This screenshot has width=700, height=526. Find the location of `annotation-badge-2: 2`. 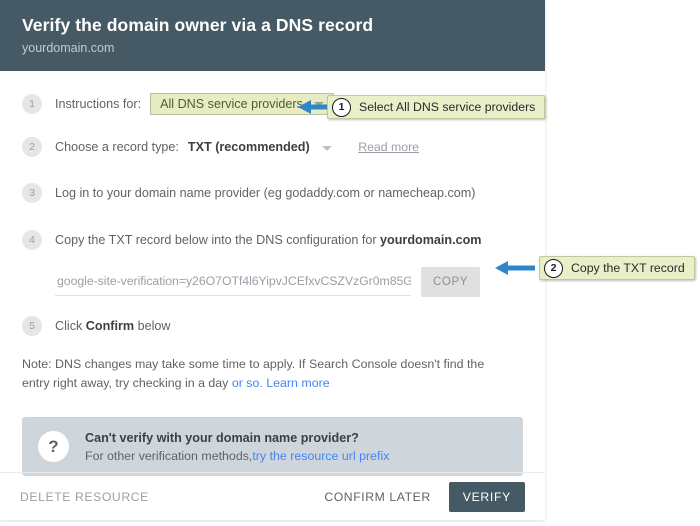

annotation-badge-2: 2 is located at coordinates (553, 268).